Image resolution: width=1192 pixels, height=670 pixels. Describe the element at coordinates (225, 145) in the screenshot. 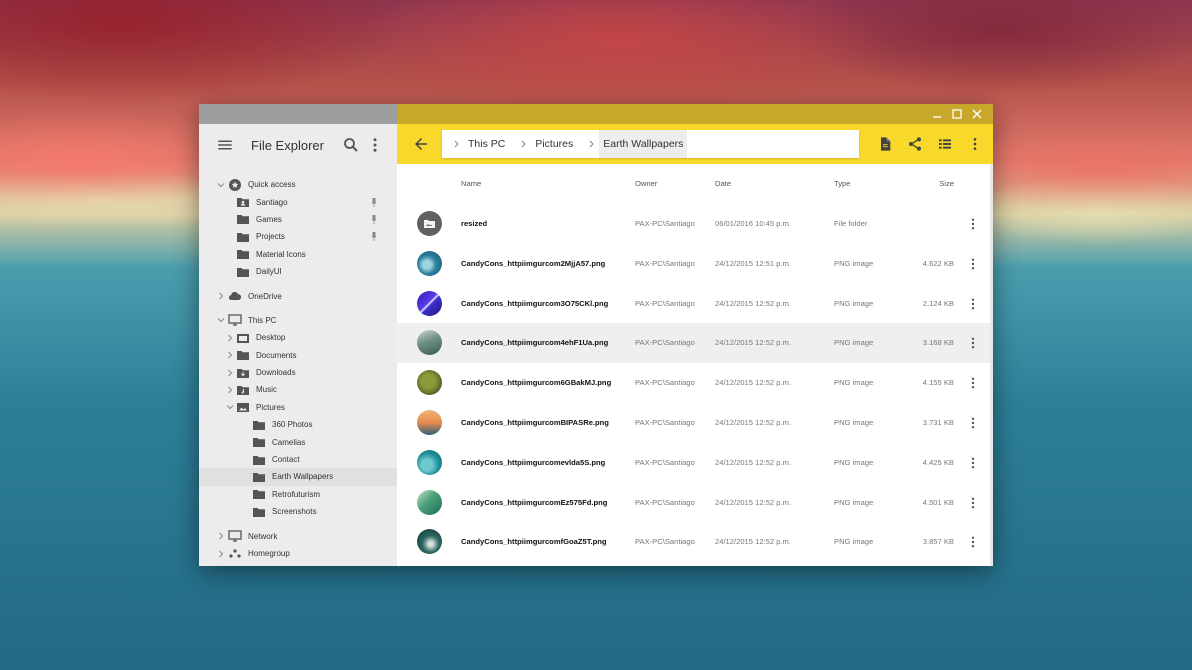

I see `menu-icon` at that location.